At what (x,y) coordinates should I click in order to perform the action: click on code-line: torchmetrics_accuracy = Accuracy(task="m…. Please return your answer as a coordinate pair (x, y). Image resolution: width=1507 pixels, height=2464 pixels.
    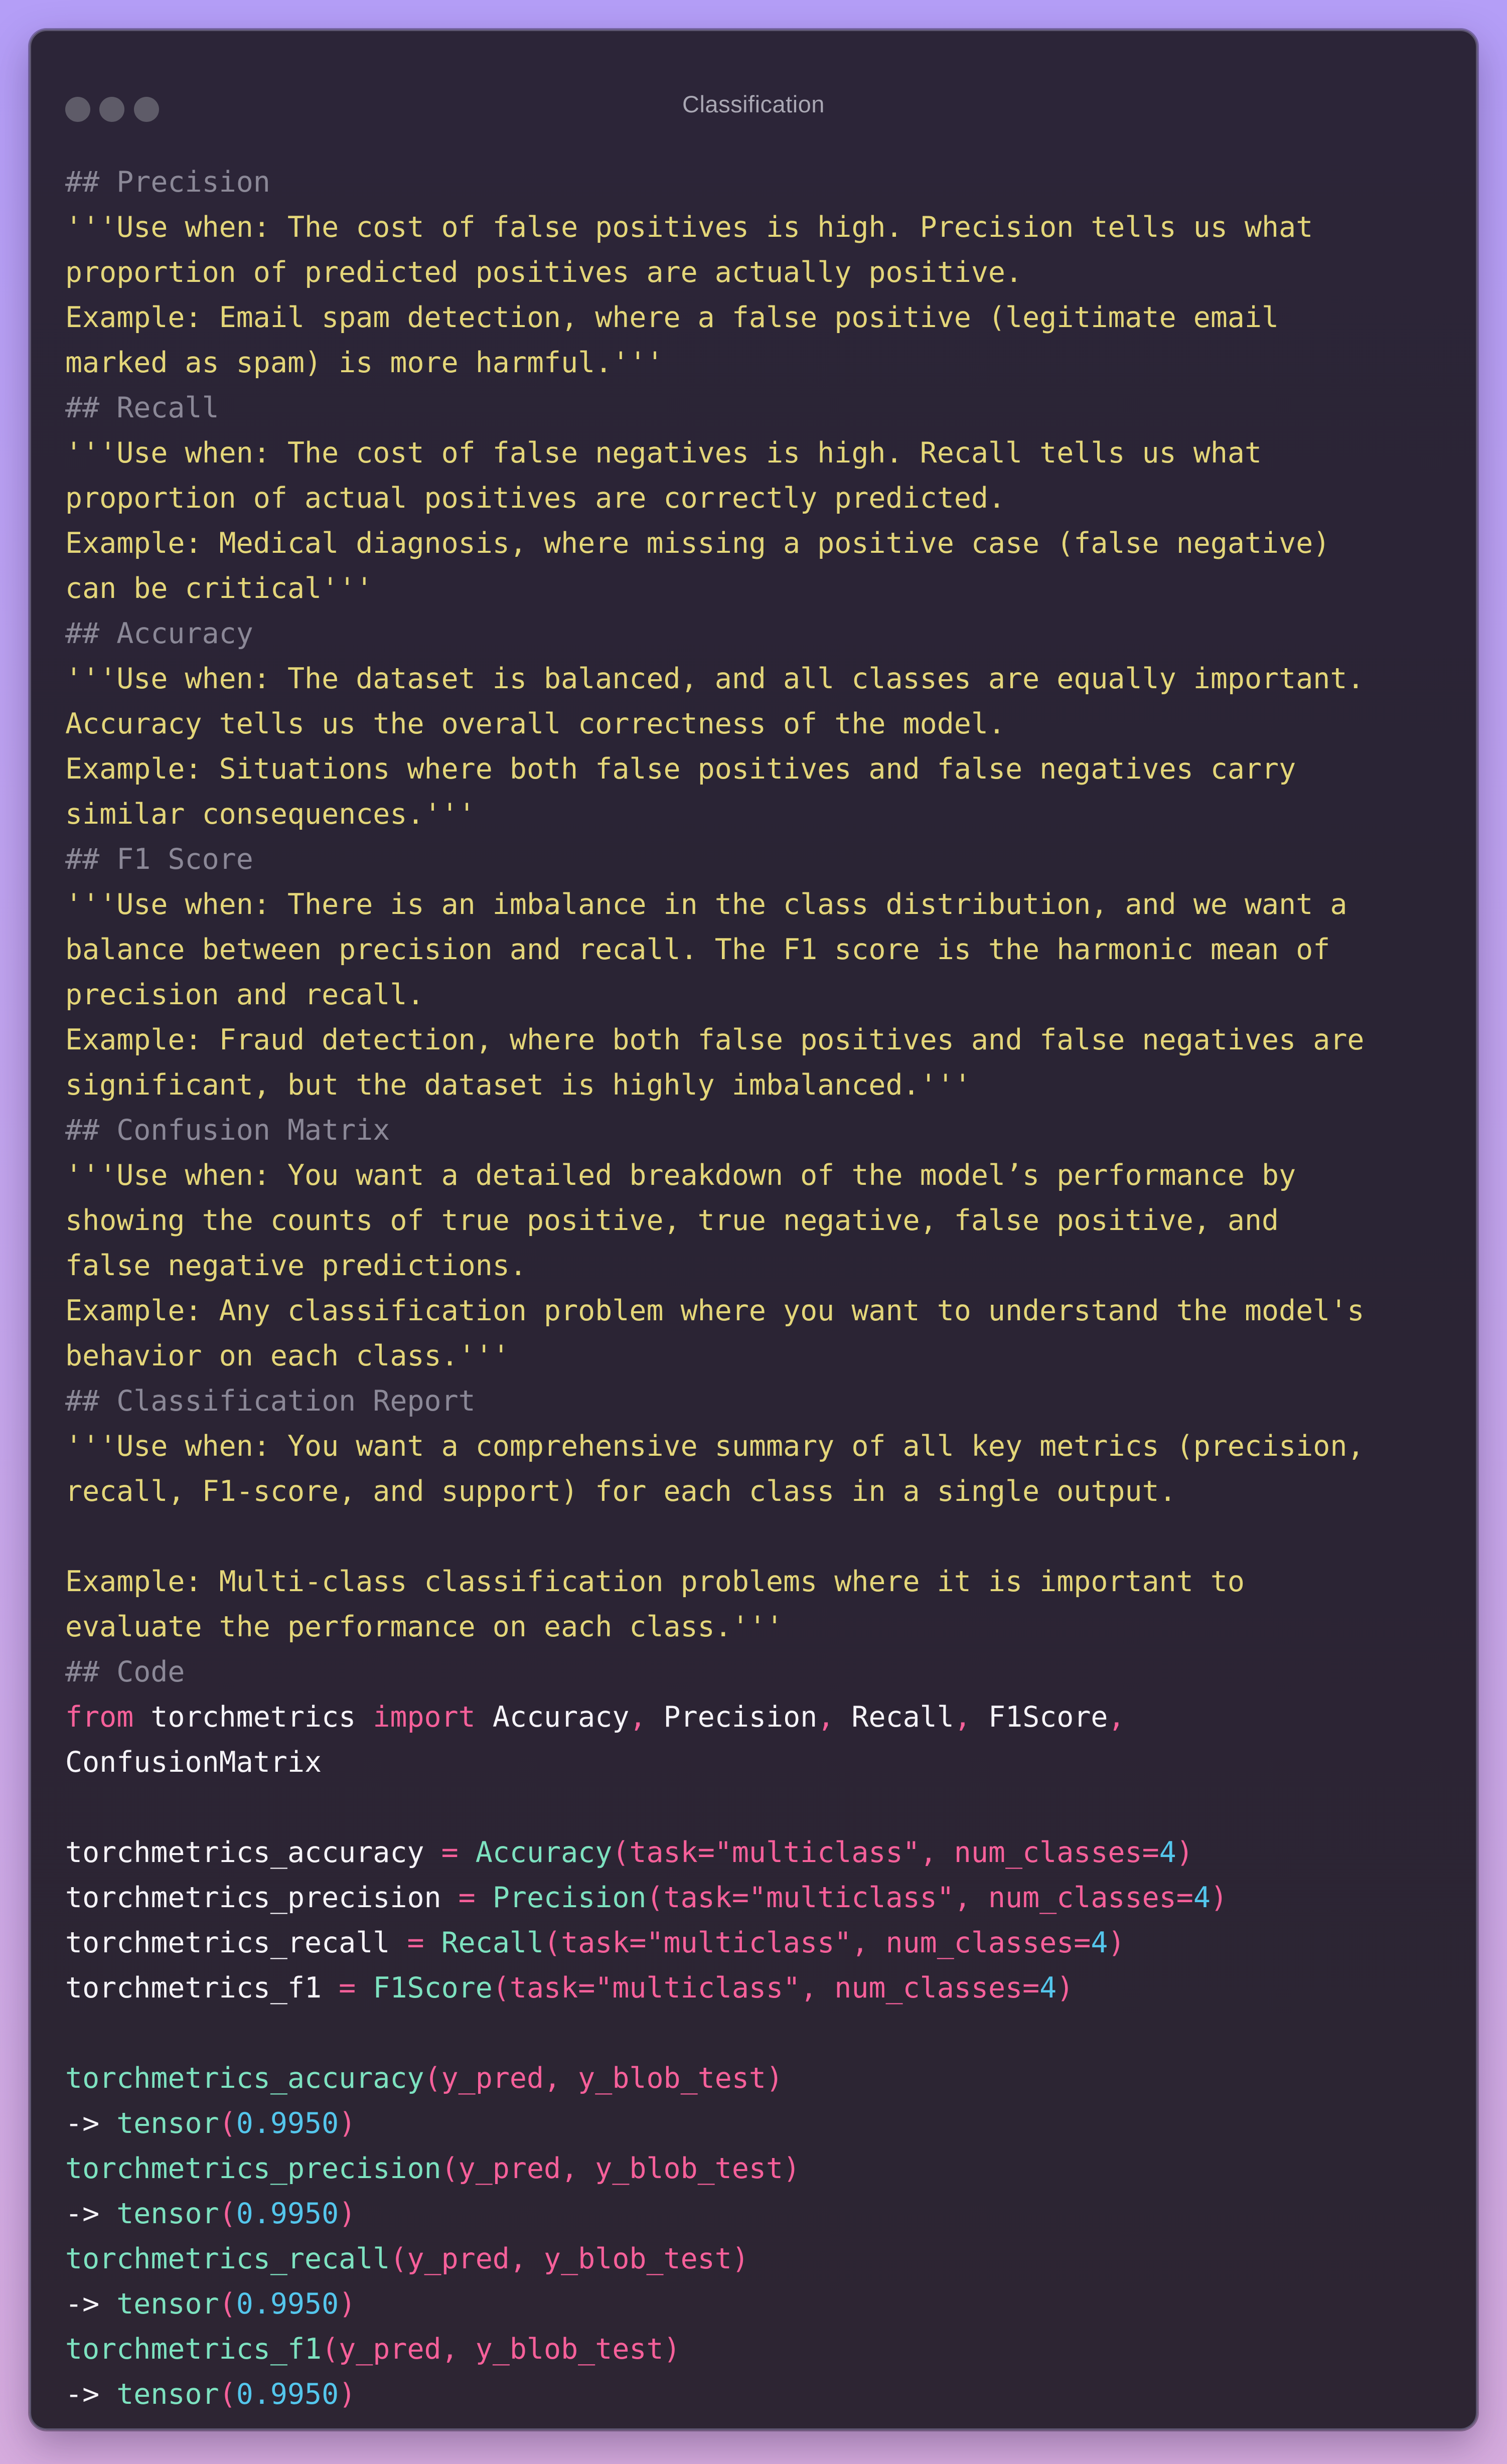
    Looking at the image, I should click on (762, 1852).